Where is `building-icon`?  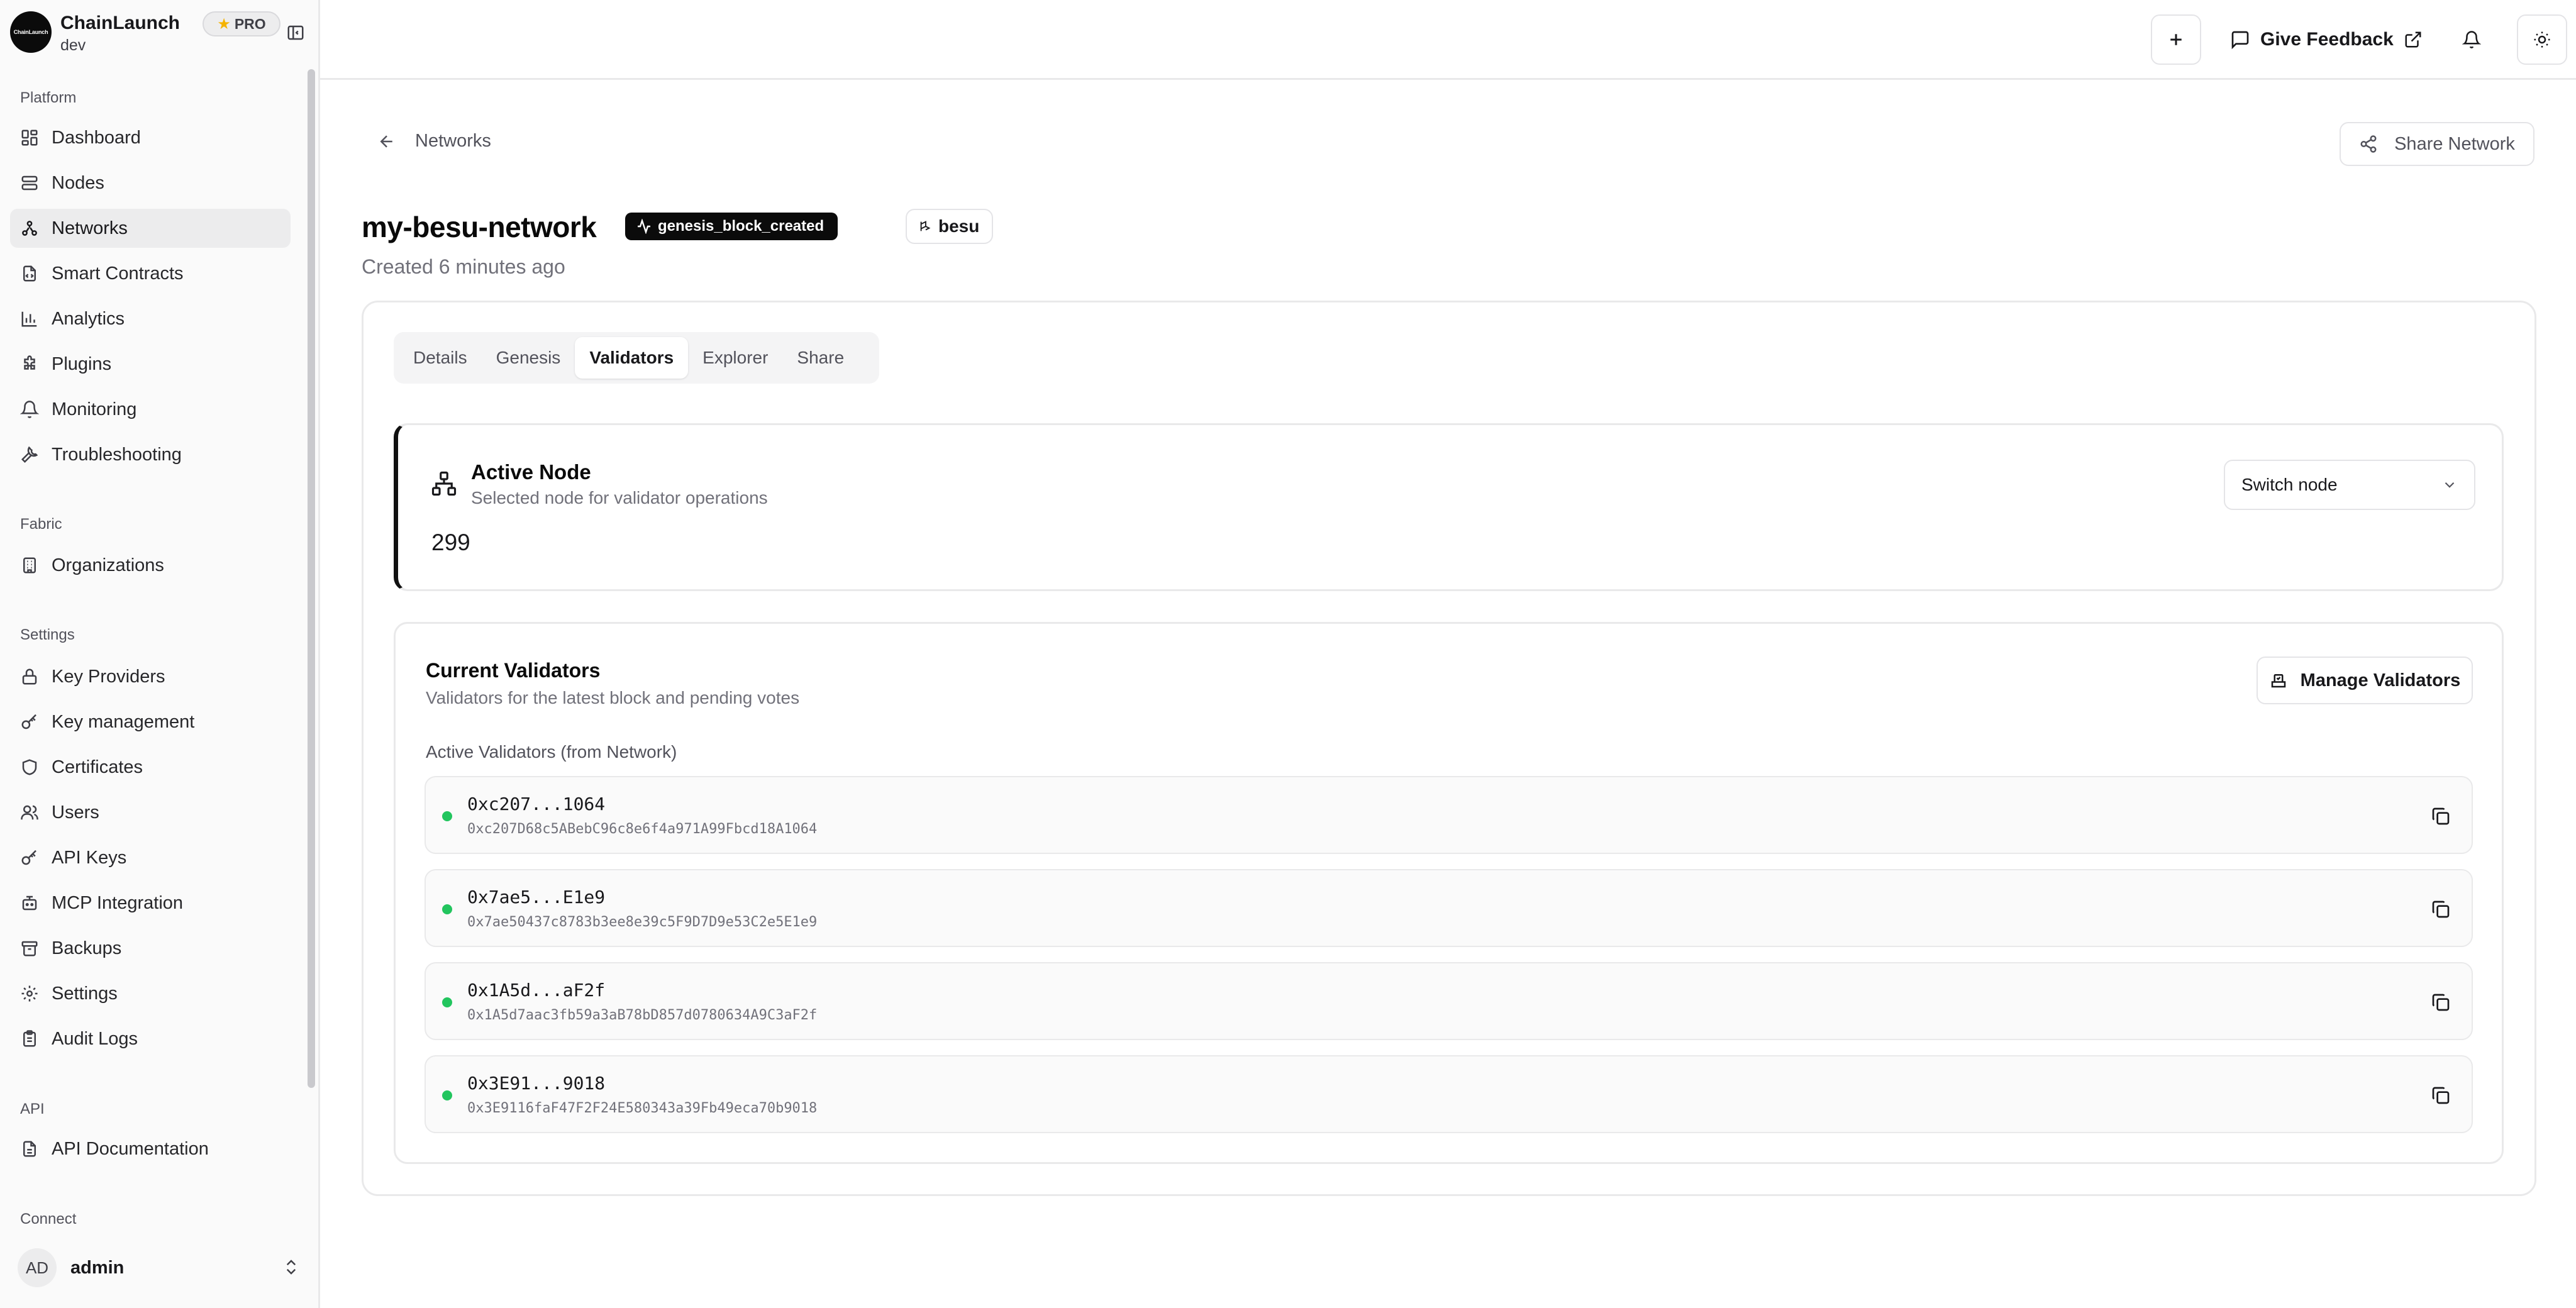
building-icon is located at coordinates (29, 565).